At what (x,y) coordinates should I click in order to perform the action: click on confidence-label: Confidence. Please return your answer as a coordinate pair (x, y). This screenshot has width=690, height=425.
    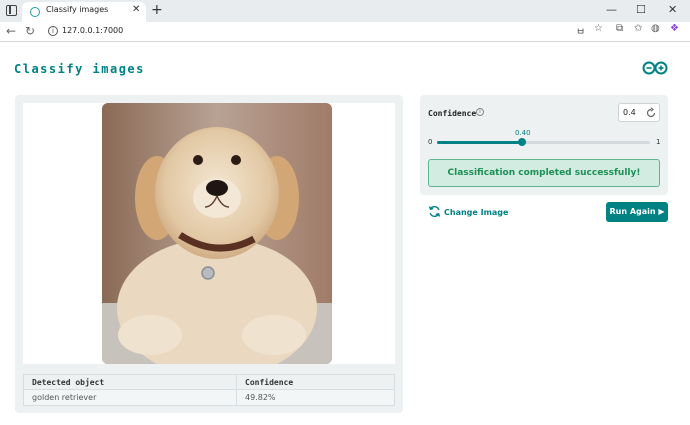
    Looking at the image, I should click on (452, 113).